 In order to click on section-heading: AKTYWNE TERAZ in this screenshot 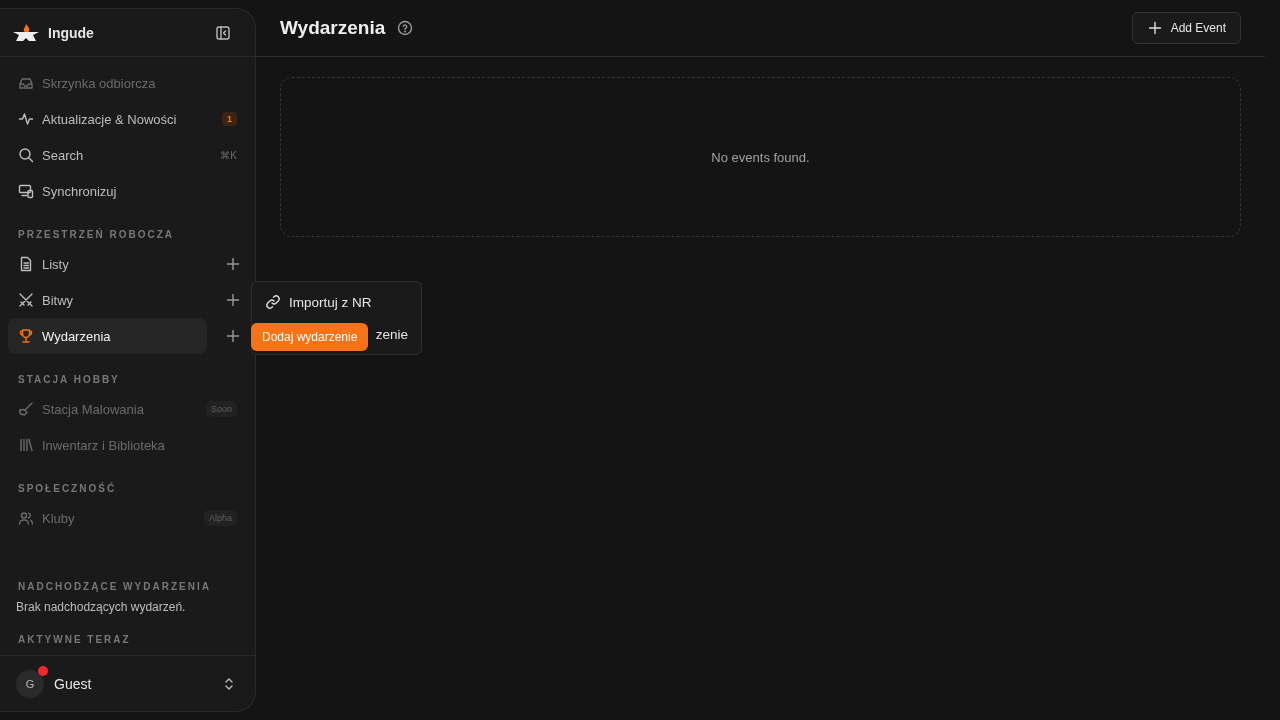, I will do `click(74, 640)`.